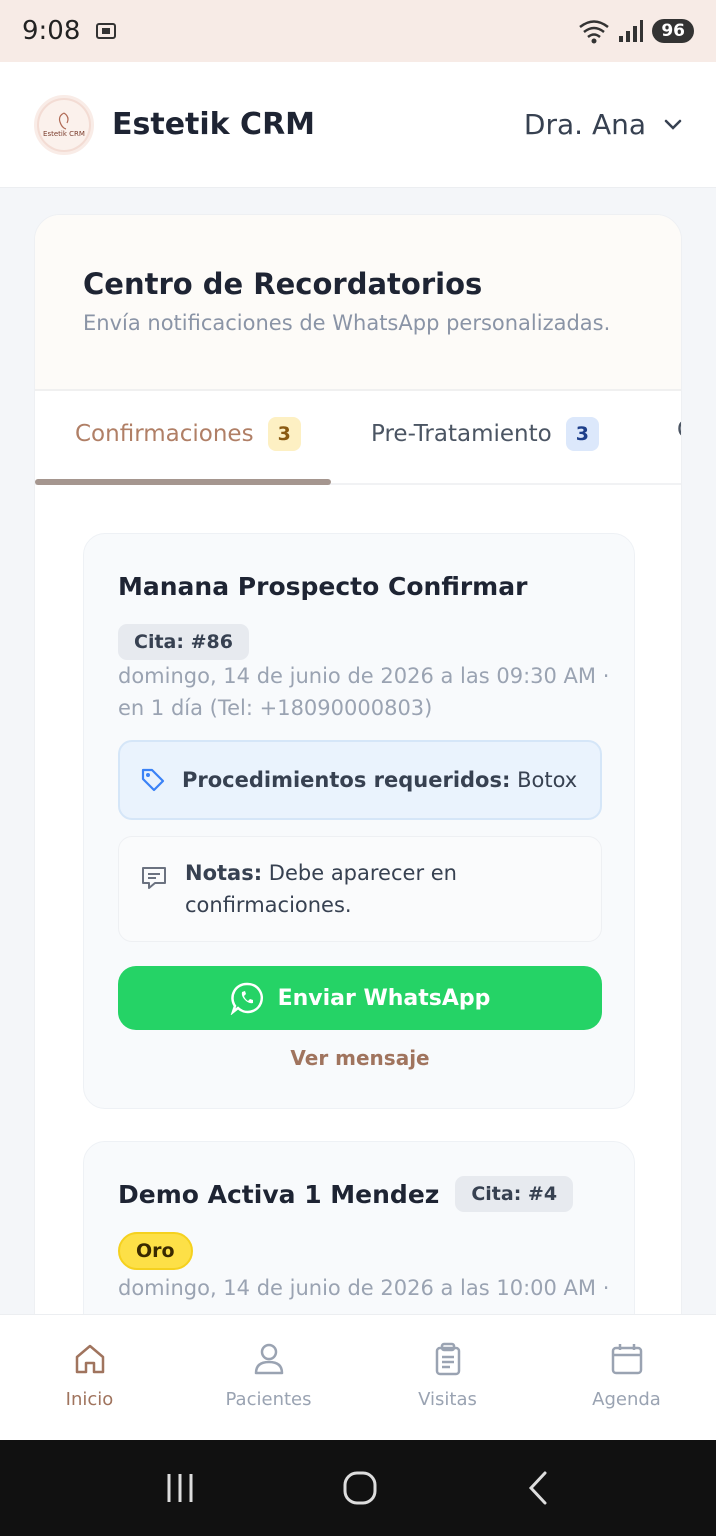 This screenshot has height=1536, width=716. I want to click on wifi-icon, so click(594, 32).